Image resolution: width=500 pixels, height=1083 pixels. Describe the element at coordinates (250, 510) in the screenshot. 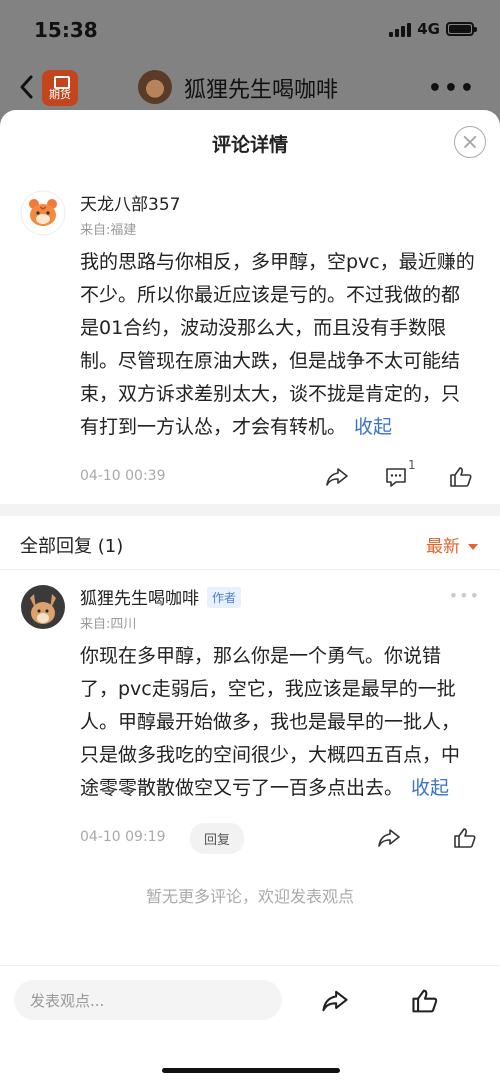

I see `section-separator` at that location.